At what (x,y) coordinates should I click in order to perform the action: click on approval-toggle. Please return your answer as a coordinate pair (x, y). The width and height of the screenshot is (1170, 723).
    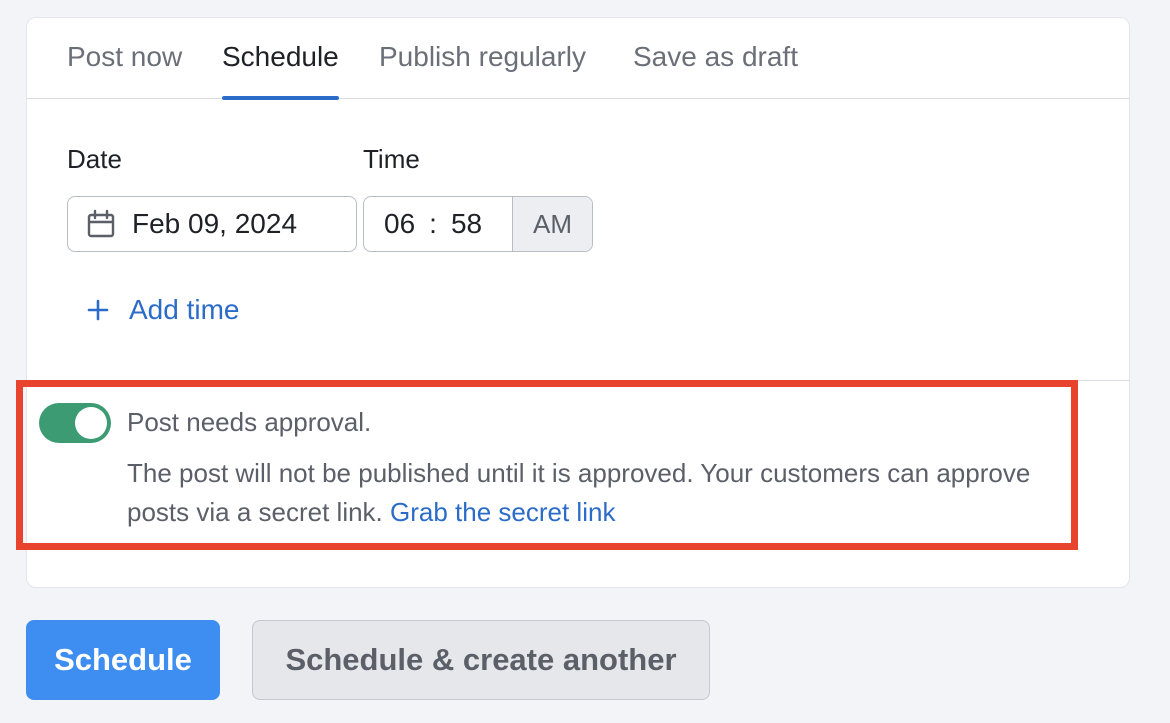
    Looking at the image, I should click on (75, 423).